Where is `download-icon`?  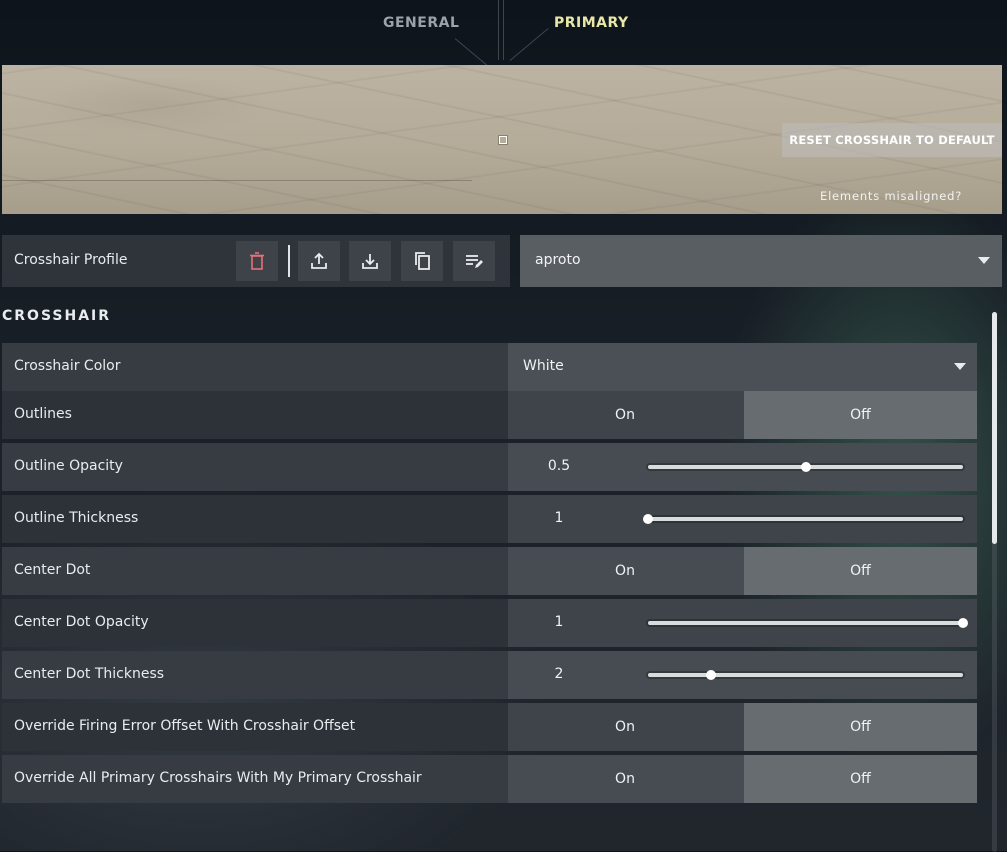
download-icon is located at coordinates (370, 261).